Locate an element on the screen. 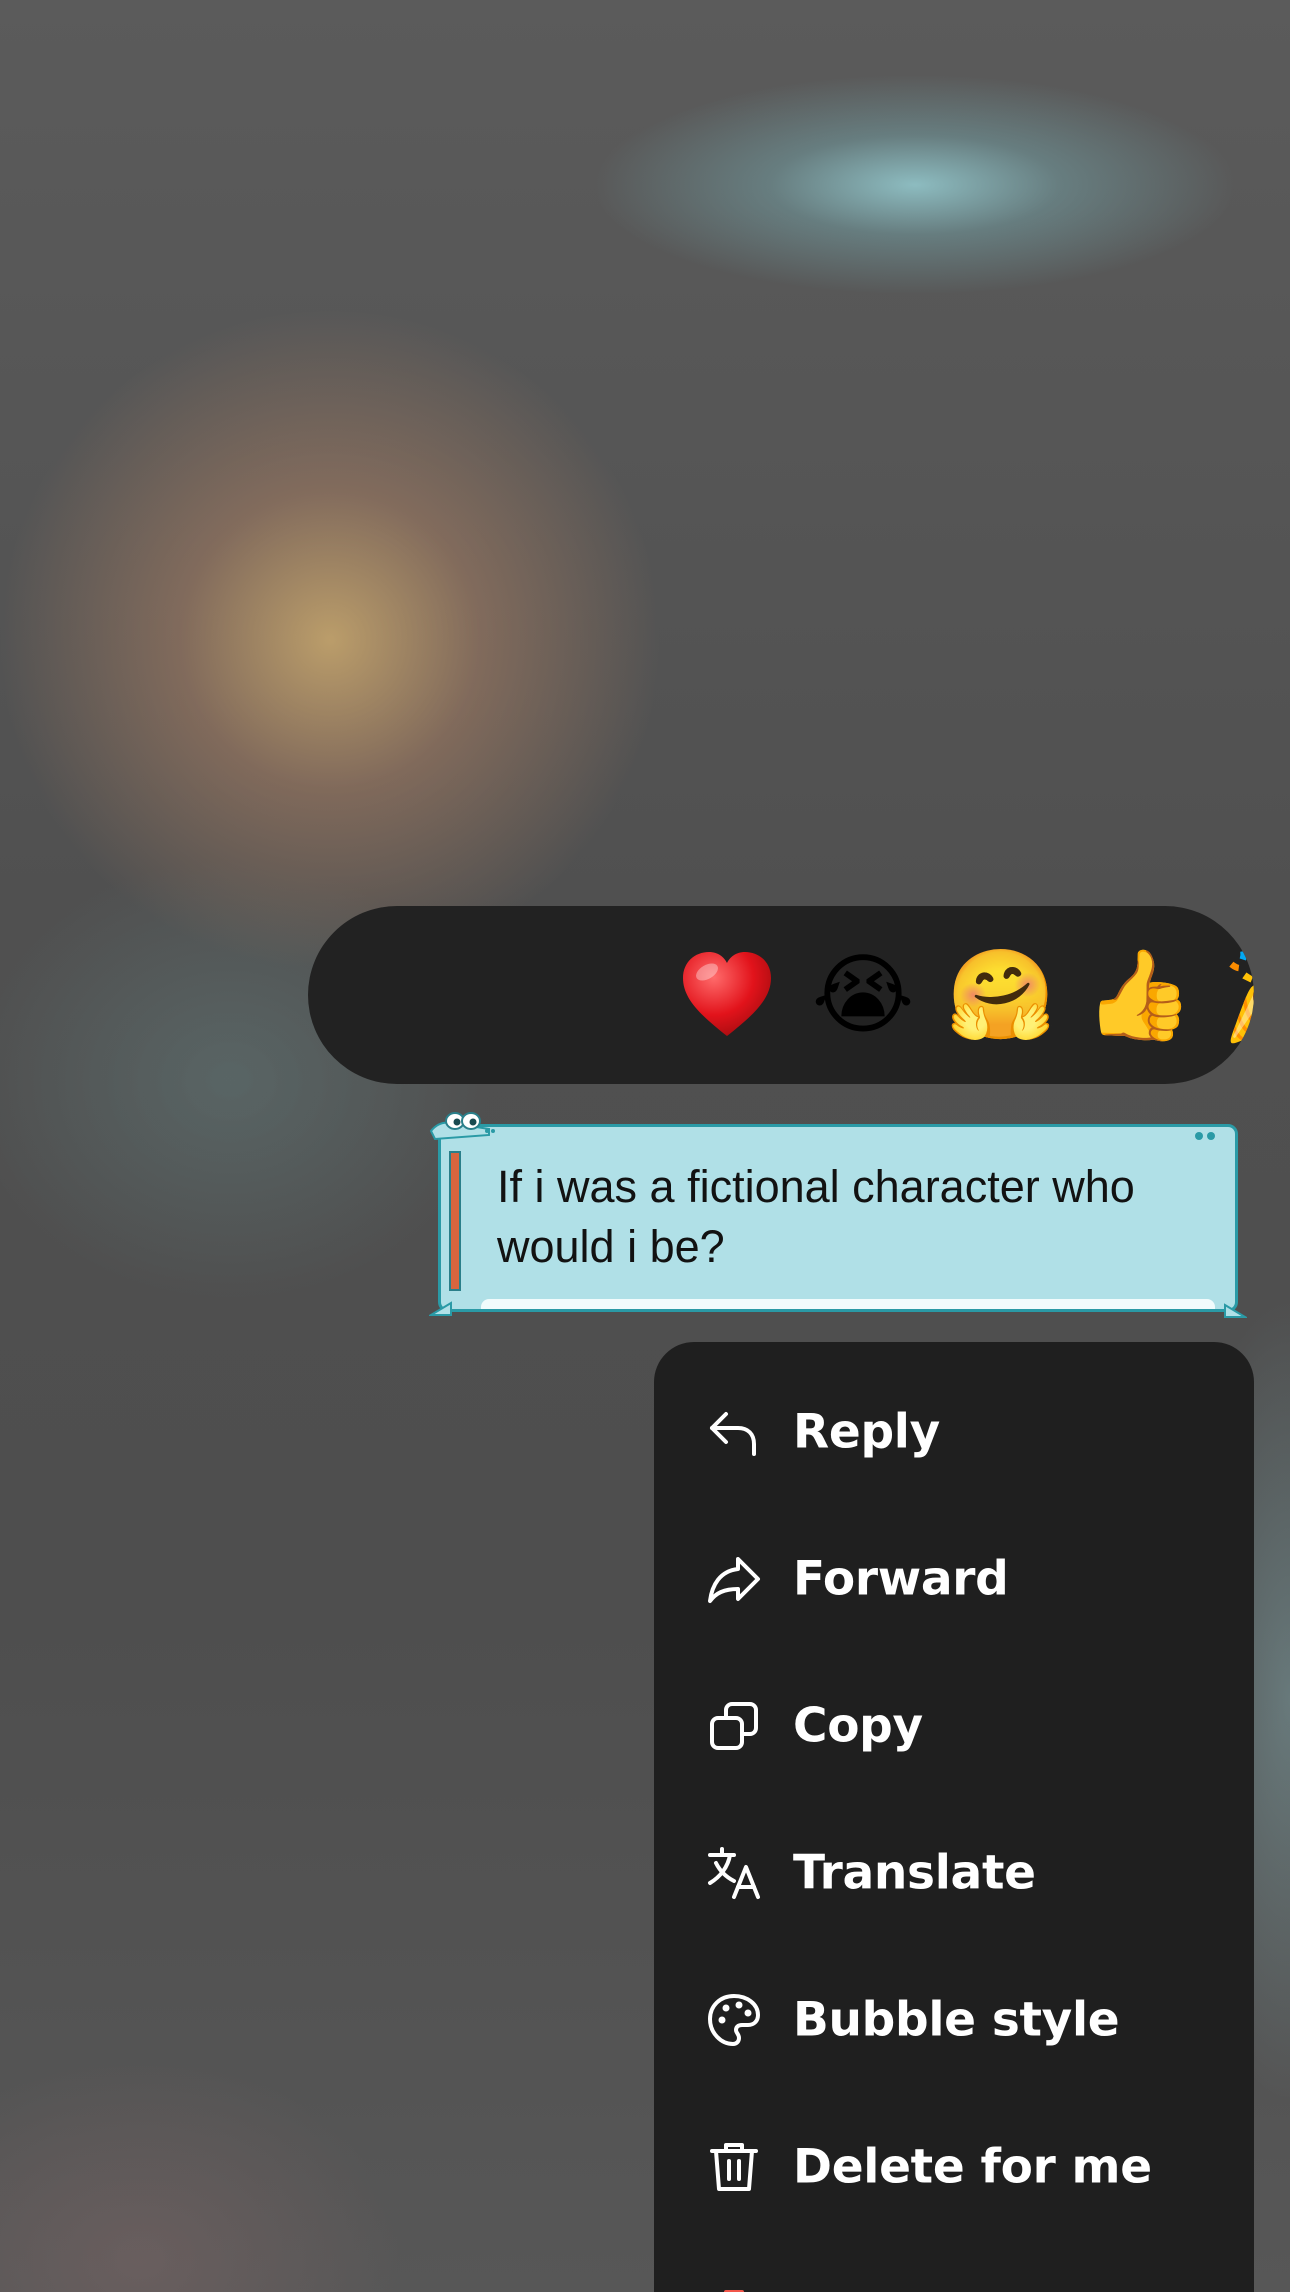 The width and height of the screenshot is (1290, 2292). bubble-tail-icon is located at coordinates (1235, 1310).